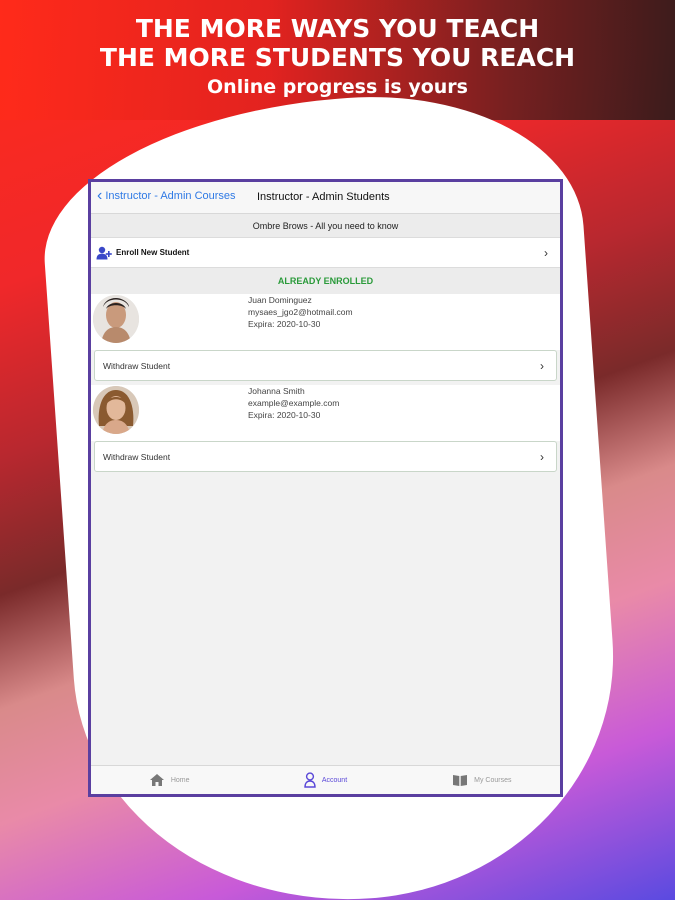 This screenshot has width=675, height=900. Describe the element at coordinates (337, 28) in the screenshot. I see `promo-line-1: THE MORE WAYS YOU TEACH` at that location.